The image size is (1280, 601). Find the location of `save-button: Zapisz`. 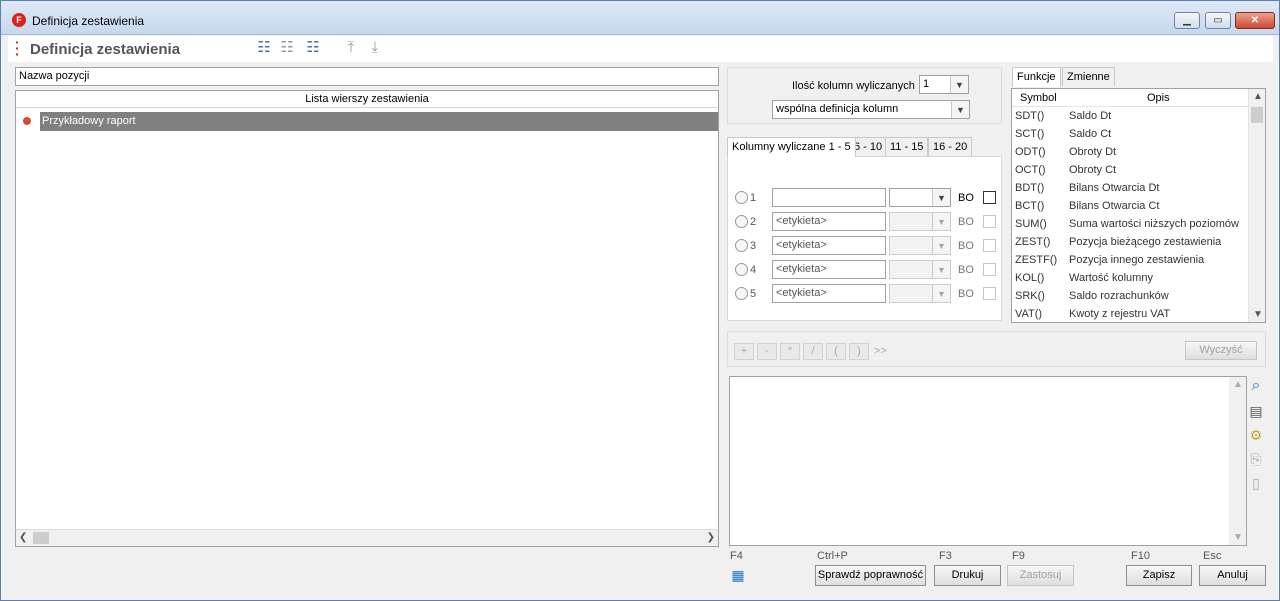

save-button: Zapisz is located at coordinates (1159, 575).